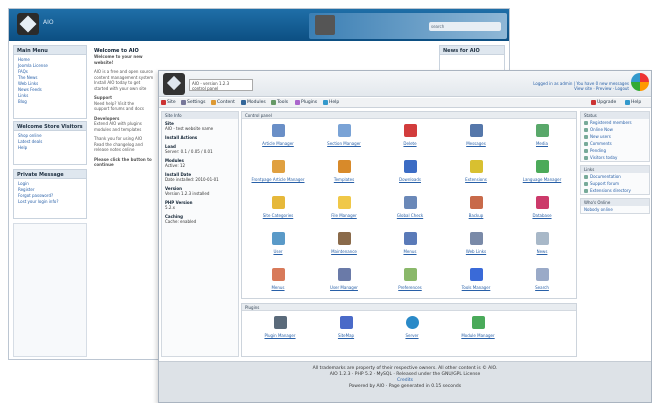  What do you see at coordinates (344, 283) in the screenshot?
I see `tile-user-manager: User Manager` at bounding box center [344, 283].